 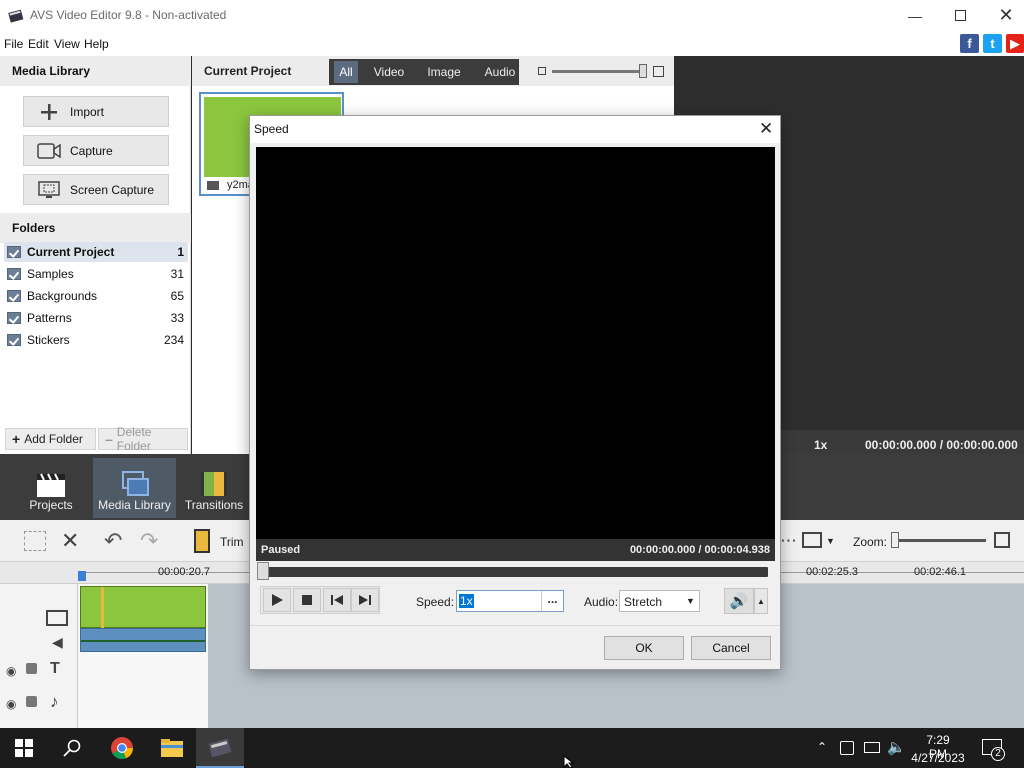 What do you see at coordinates (38, 44) in the screenshot?
I see `menu-edit: Edit` at bounding box center [38, 44].